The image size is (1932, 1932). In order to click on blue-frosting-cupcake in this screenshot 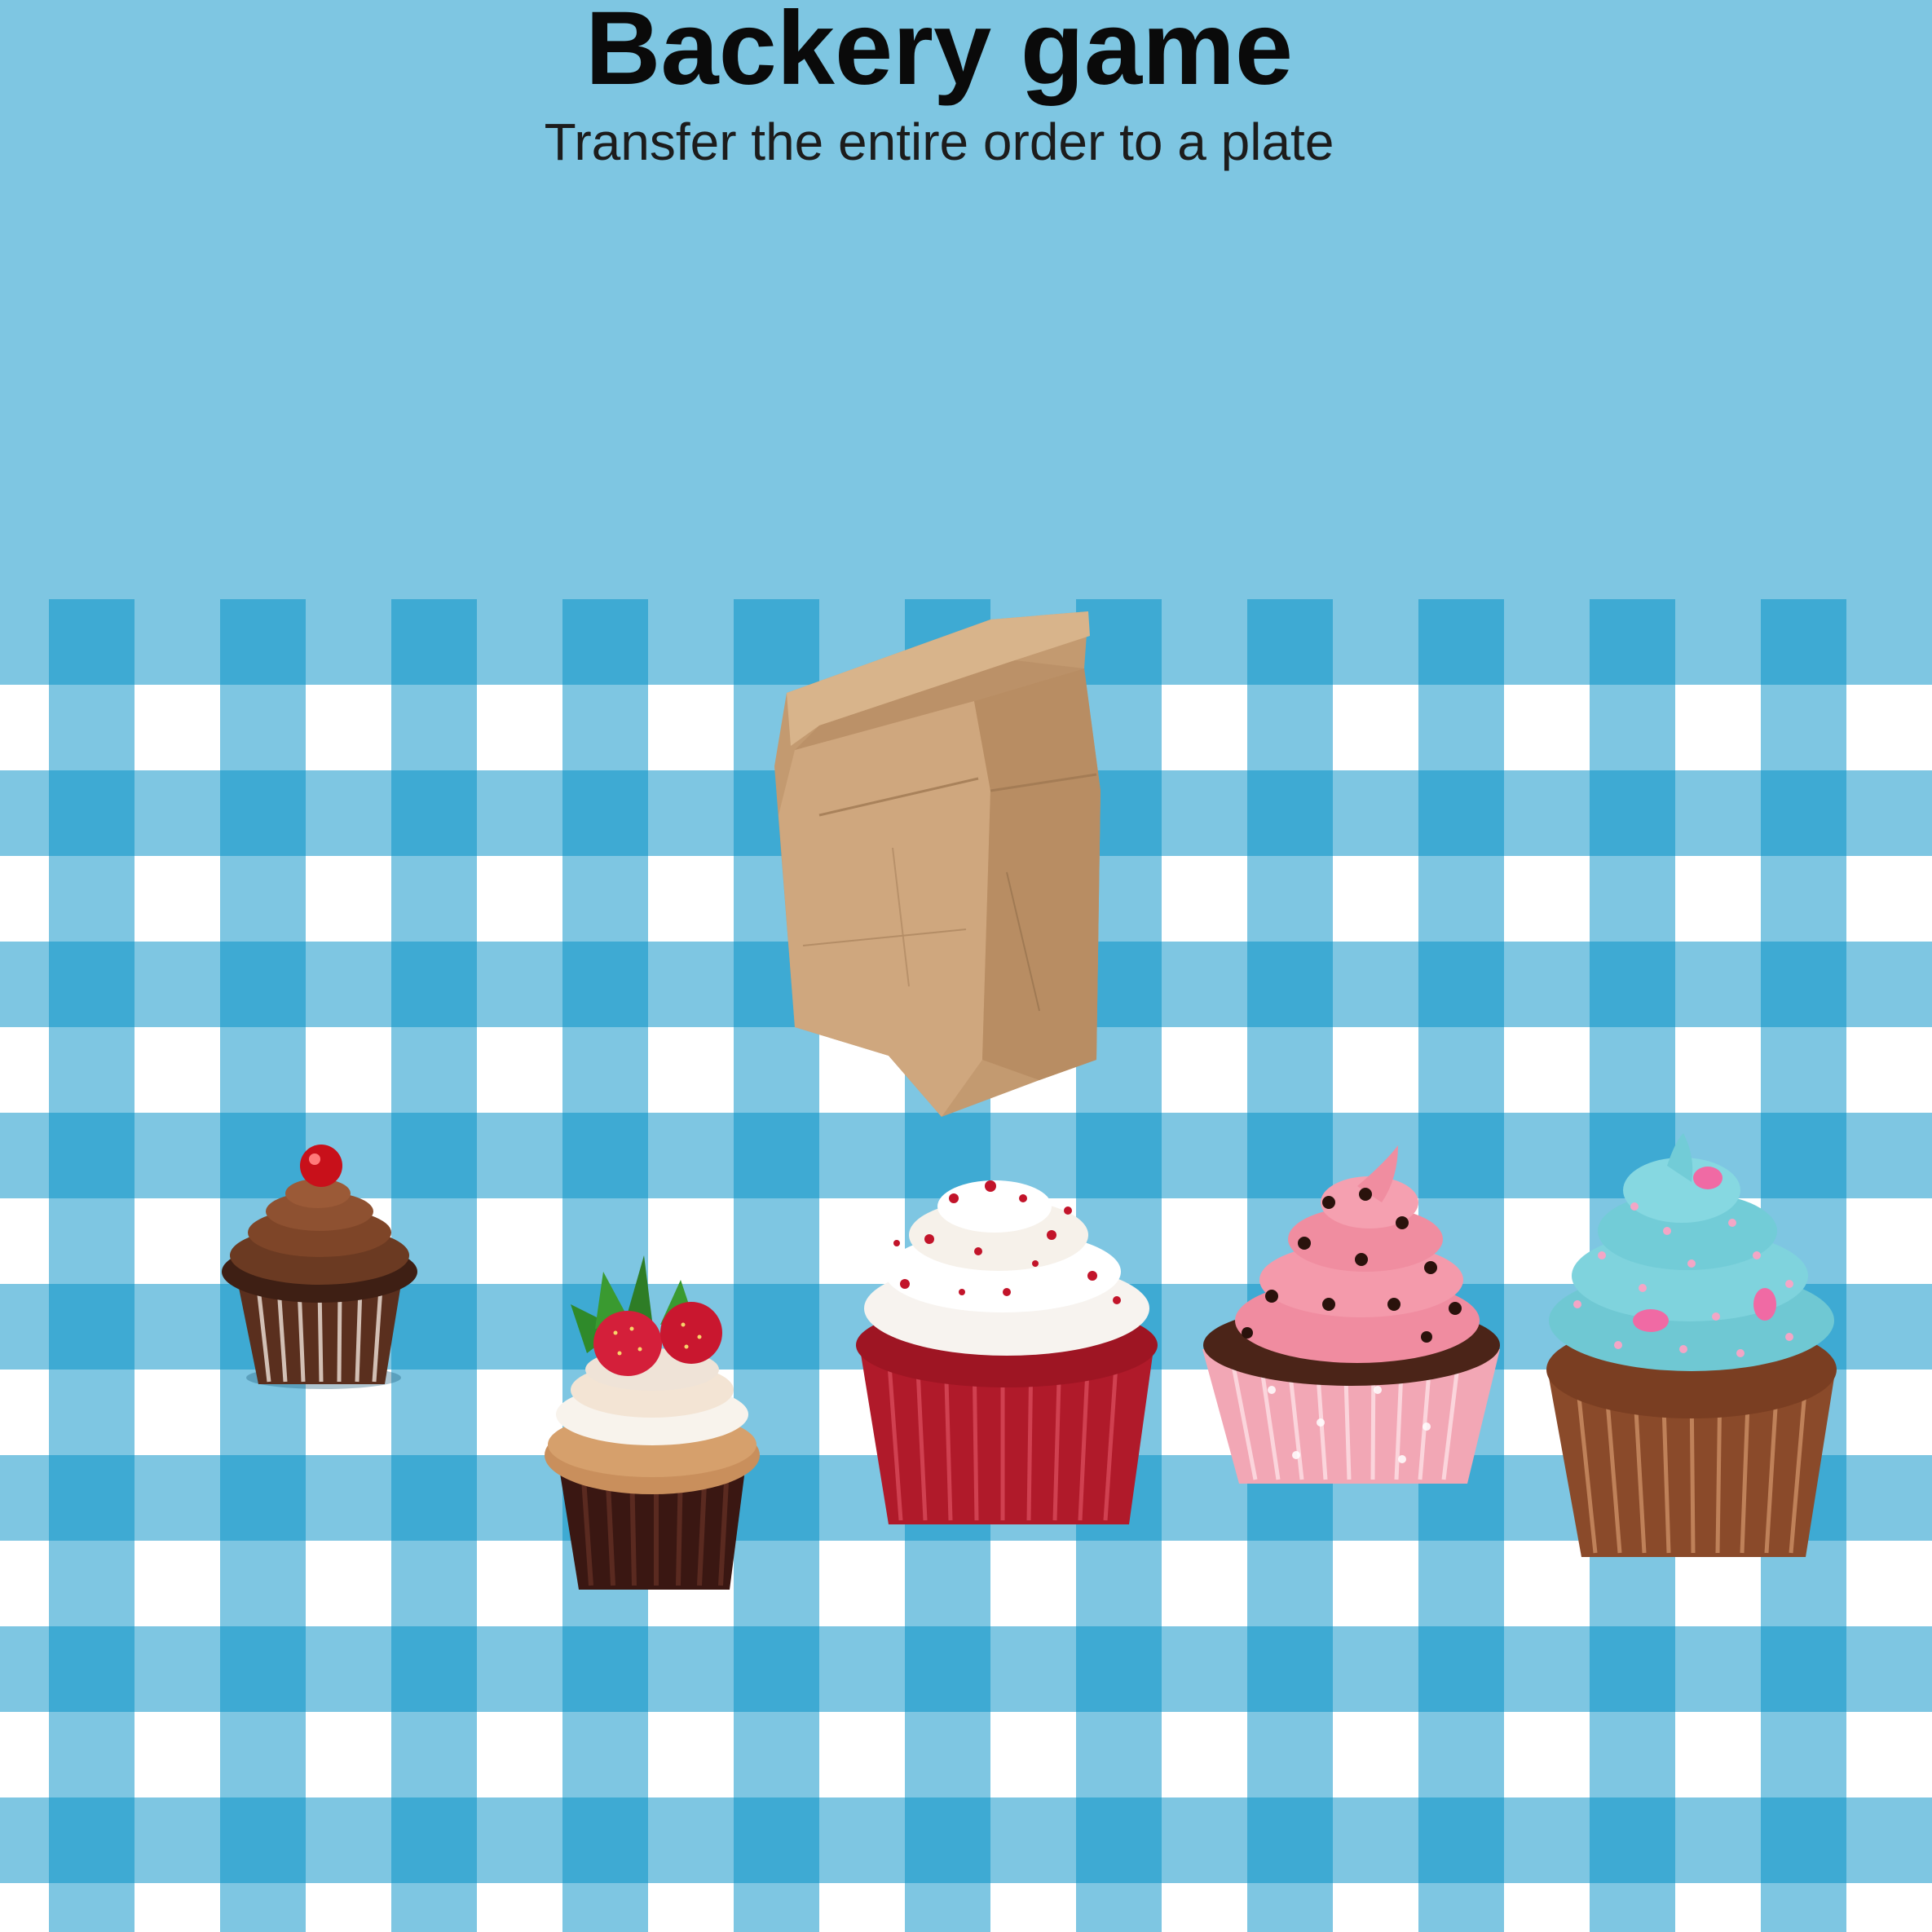, I will do `click(1691, 1347)`.